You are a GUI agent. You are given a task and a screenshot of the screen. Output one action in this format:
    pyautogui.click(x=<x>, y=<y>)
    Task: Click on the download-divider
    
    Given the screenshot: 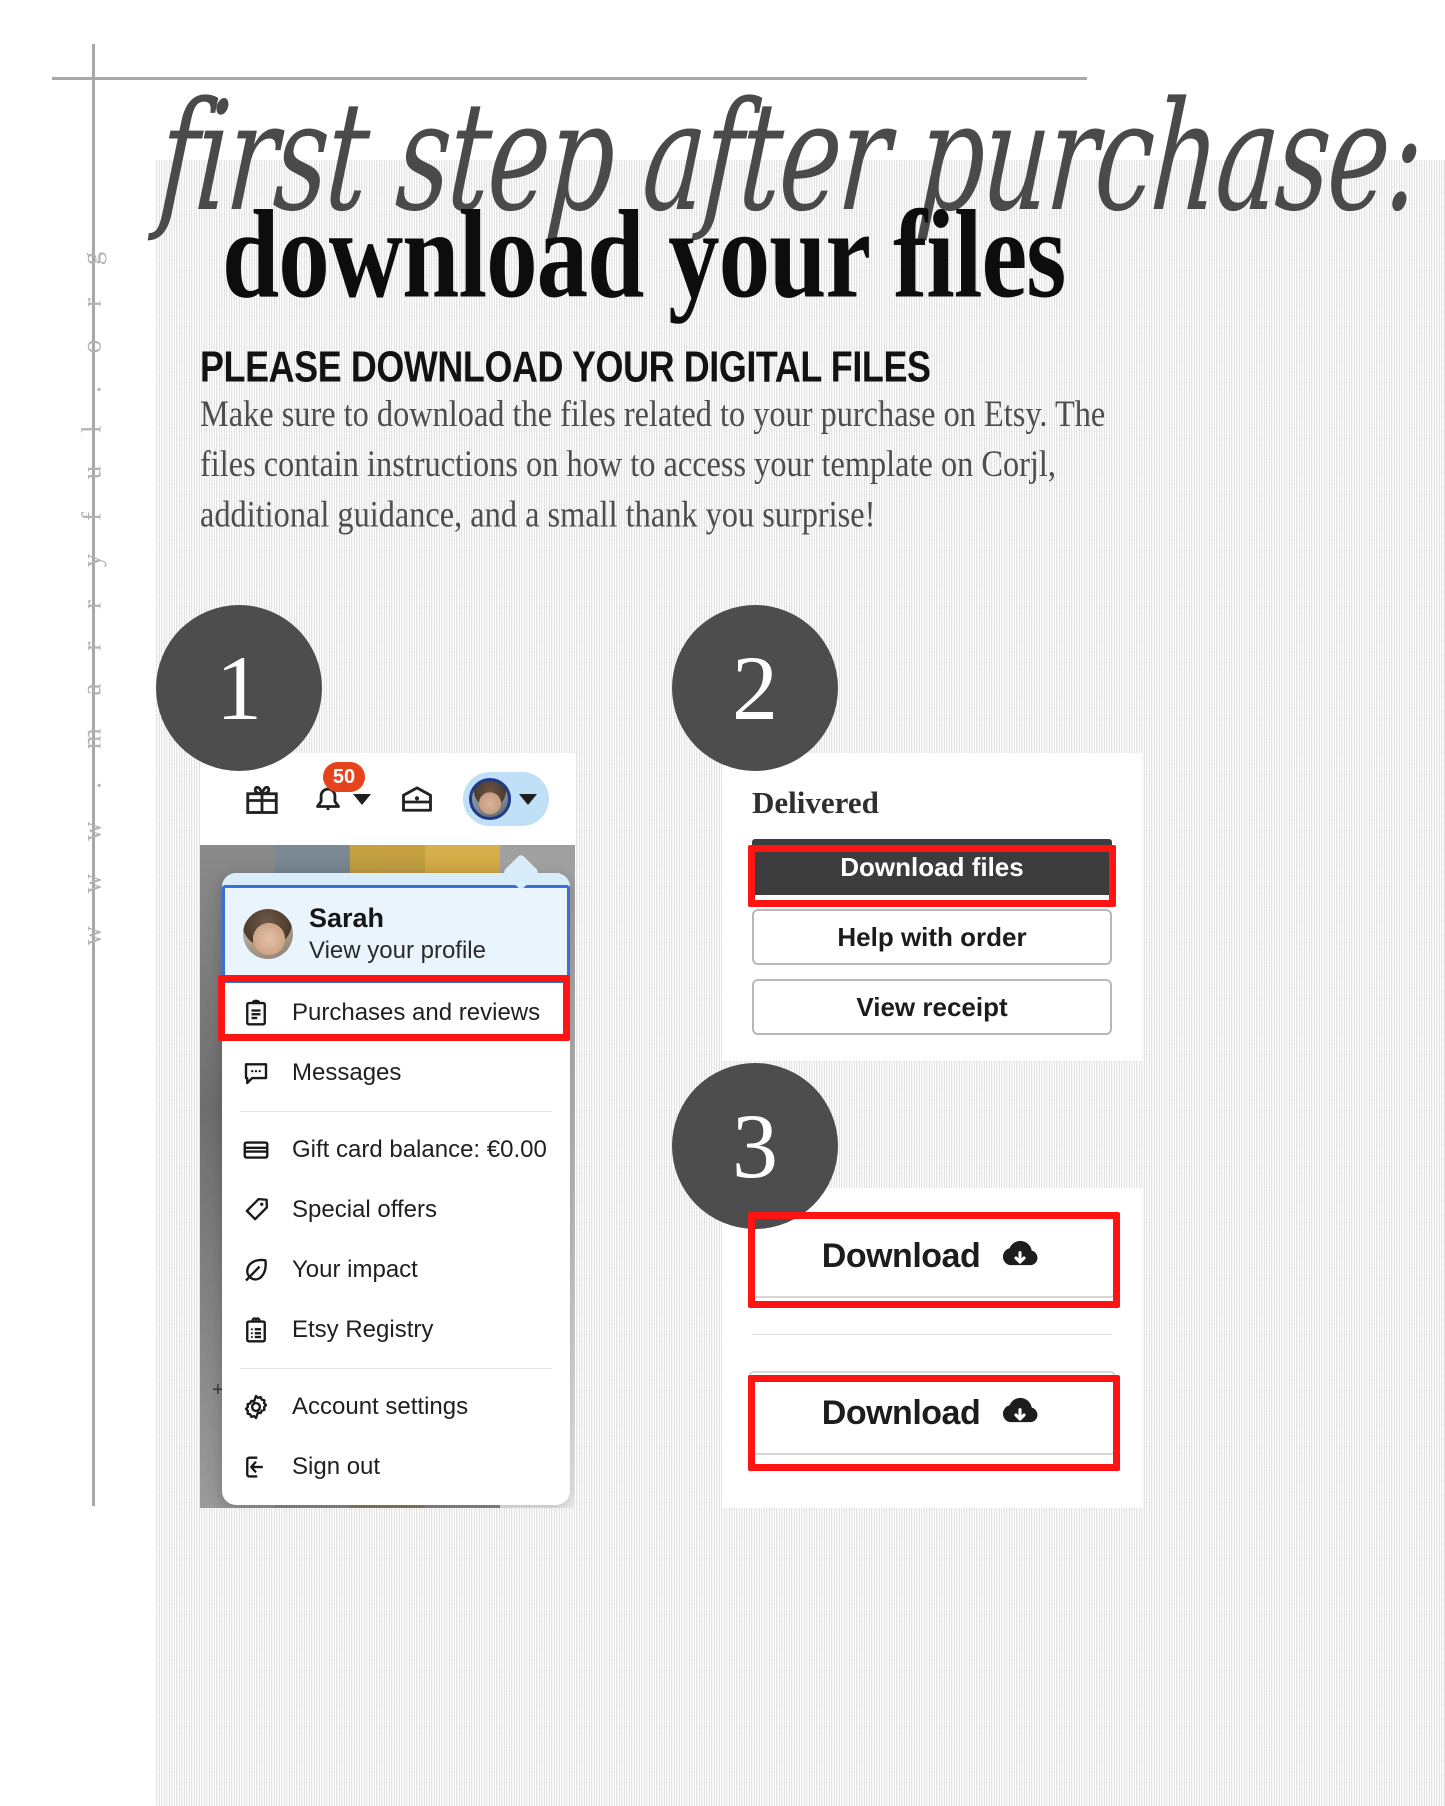 What is the action you would take?
    pyautogui.click(x=932, y=1334)
    